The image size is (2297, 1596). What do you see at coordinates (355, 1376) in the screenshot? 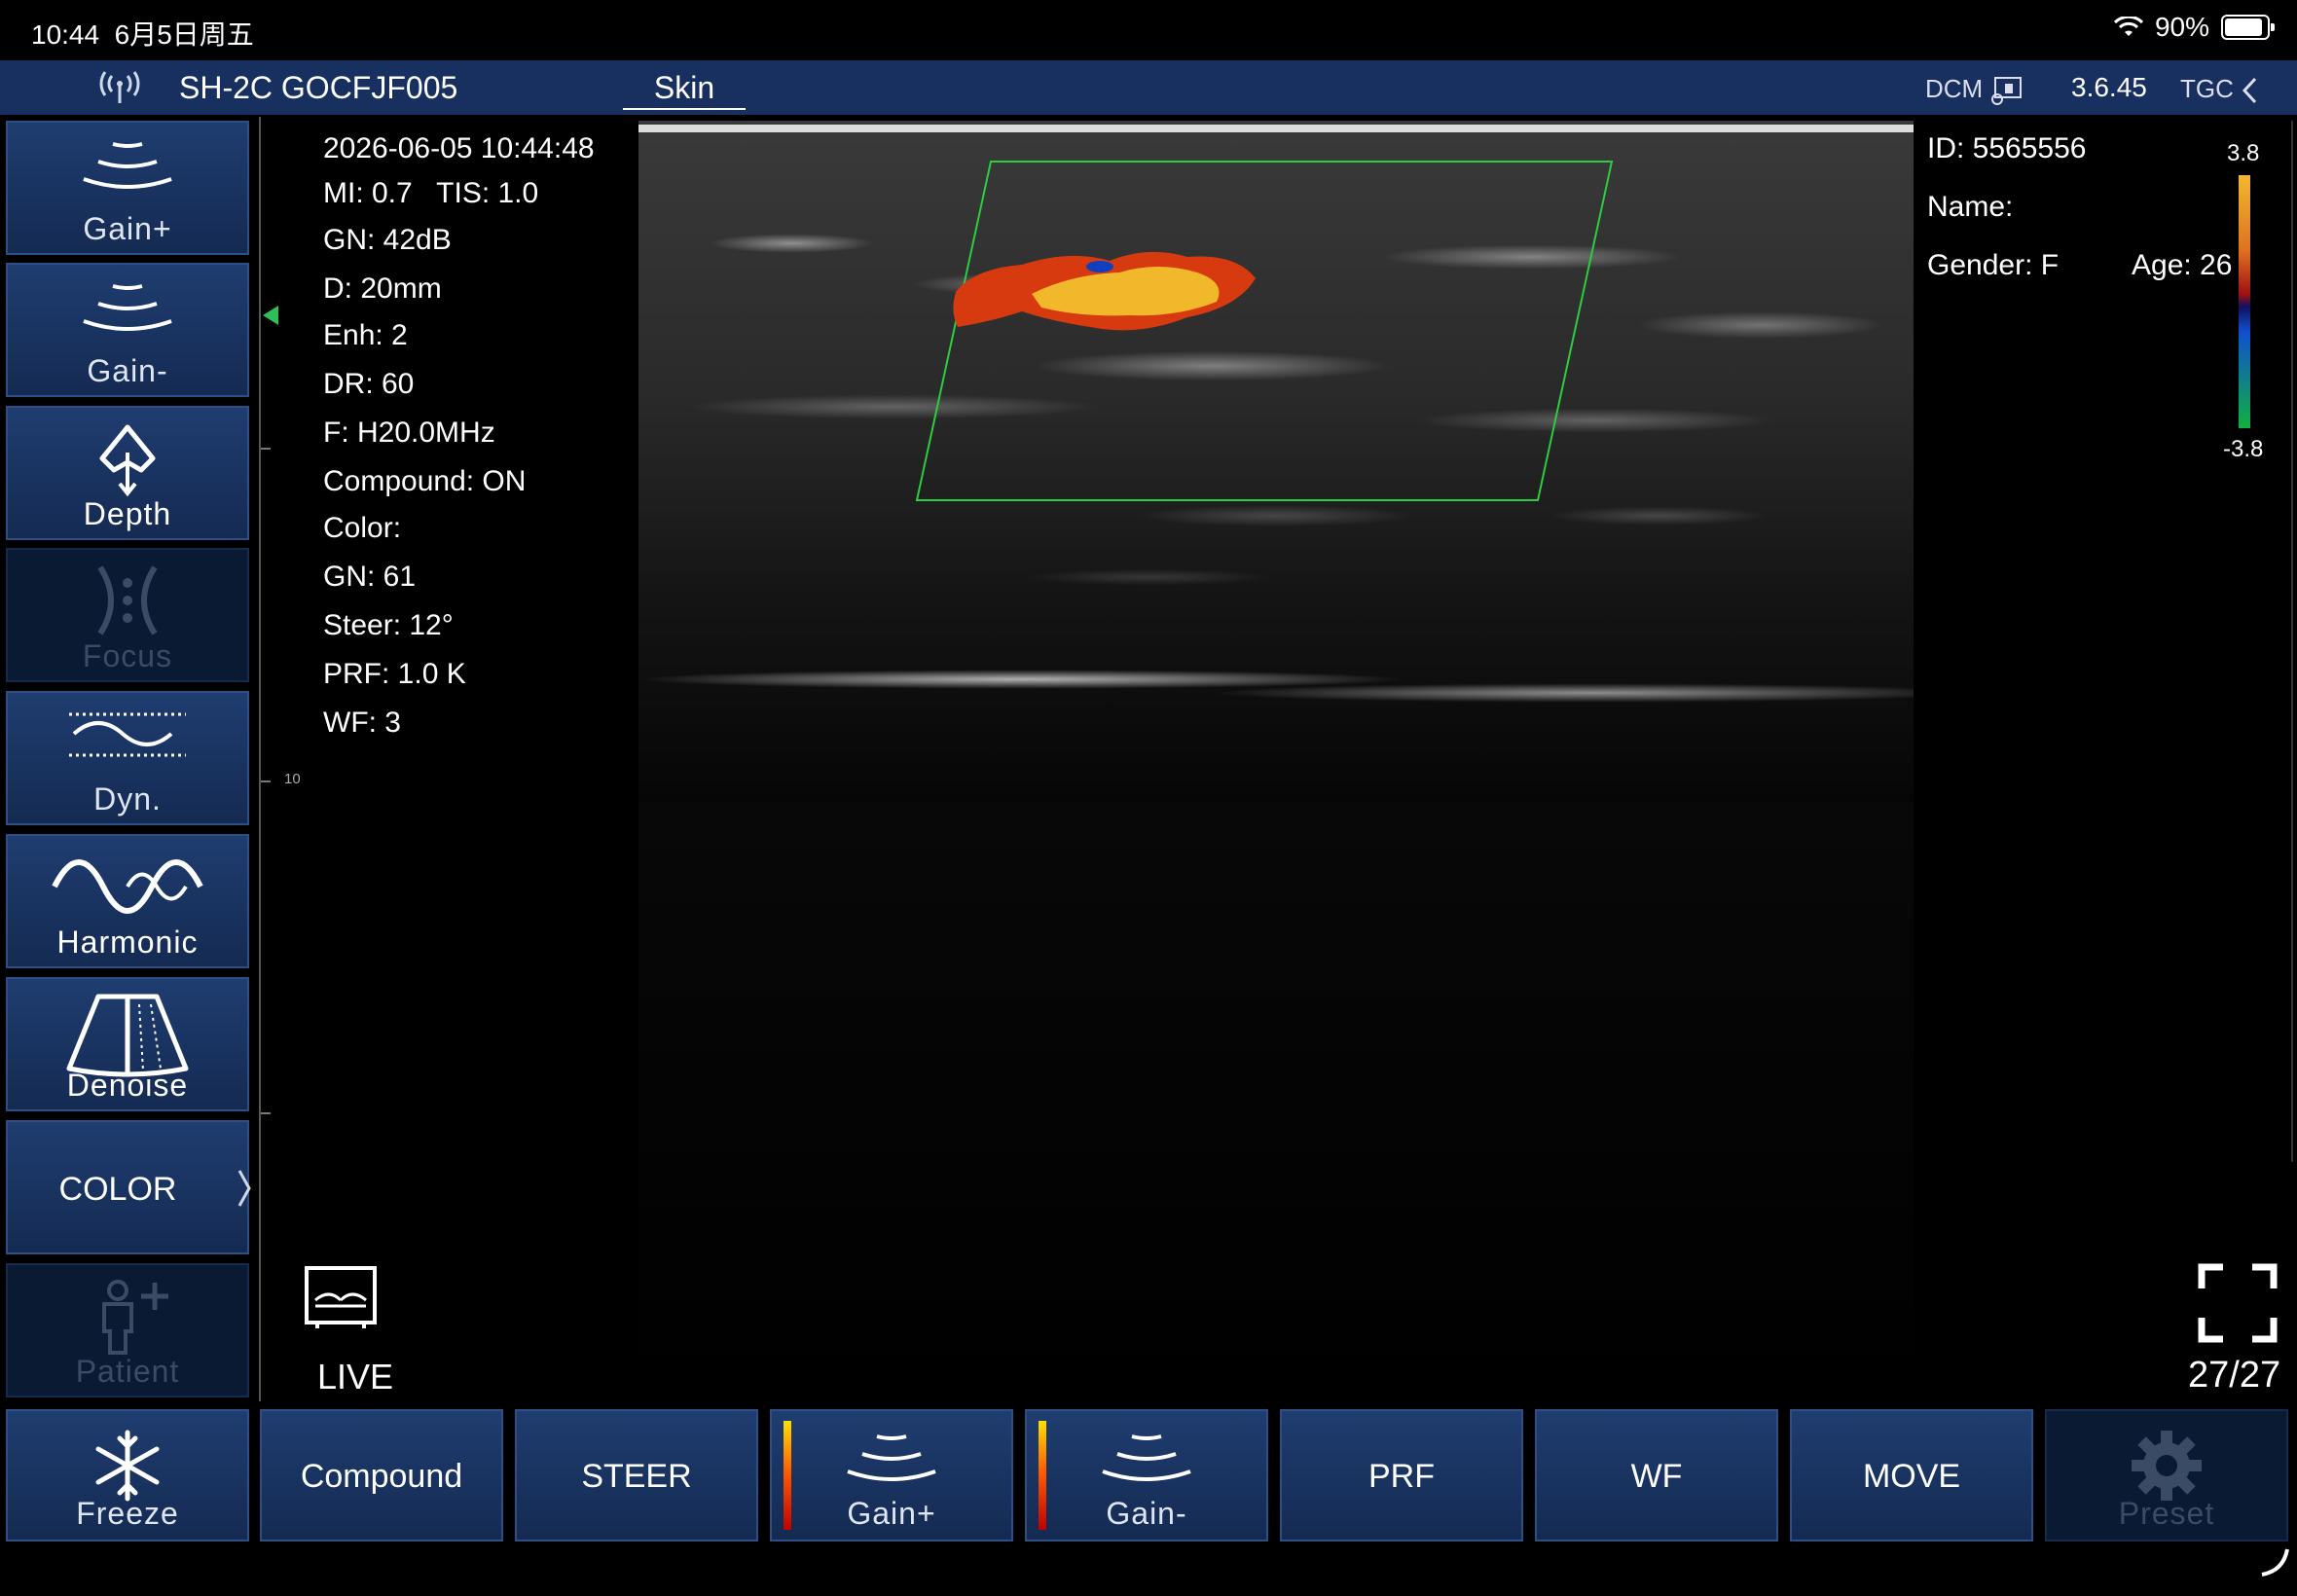
I see `live-status: LIVE` at bounding box center [355, 1376].